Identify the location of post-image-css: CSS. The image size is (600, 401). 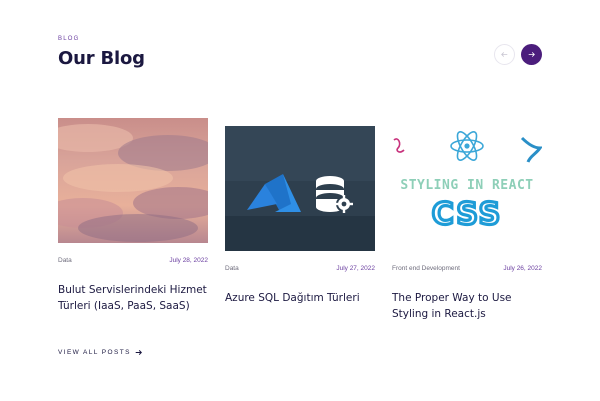
(467, 214).